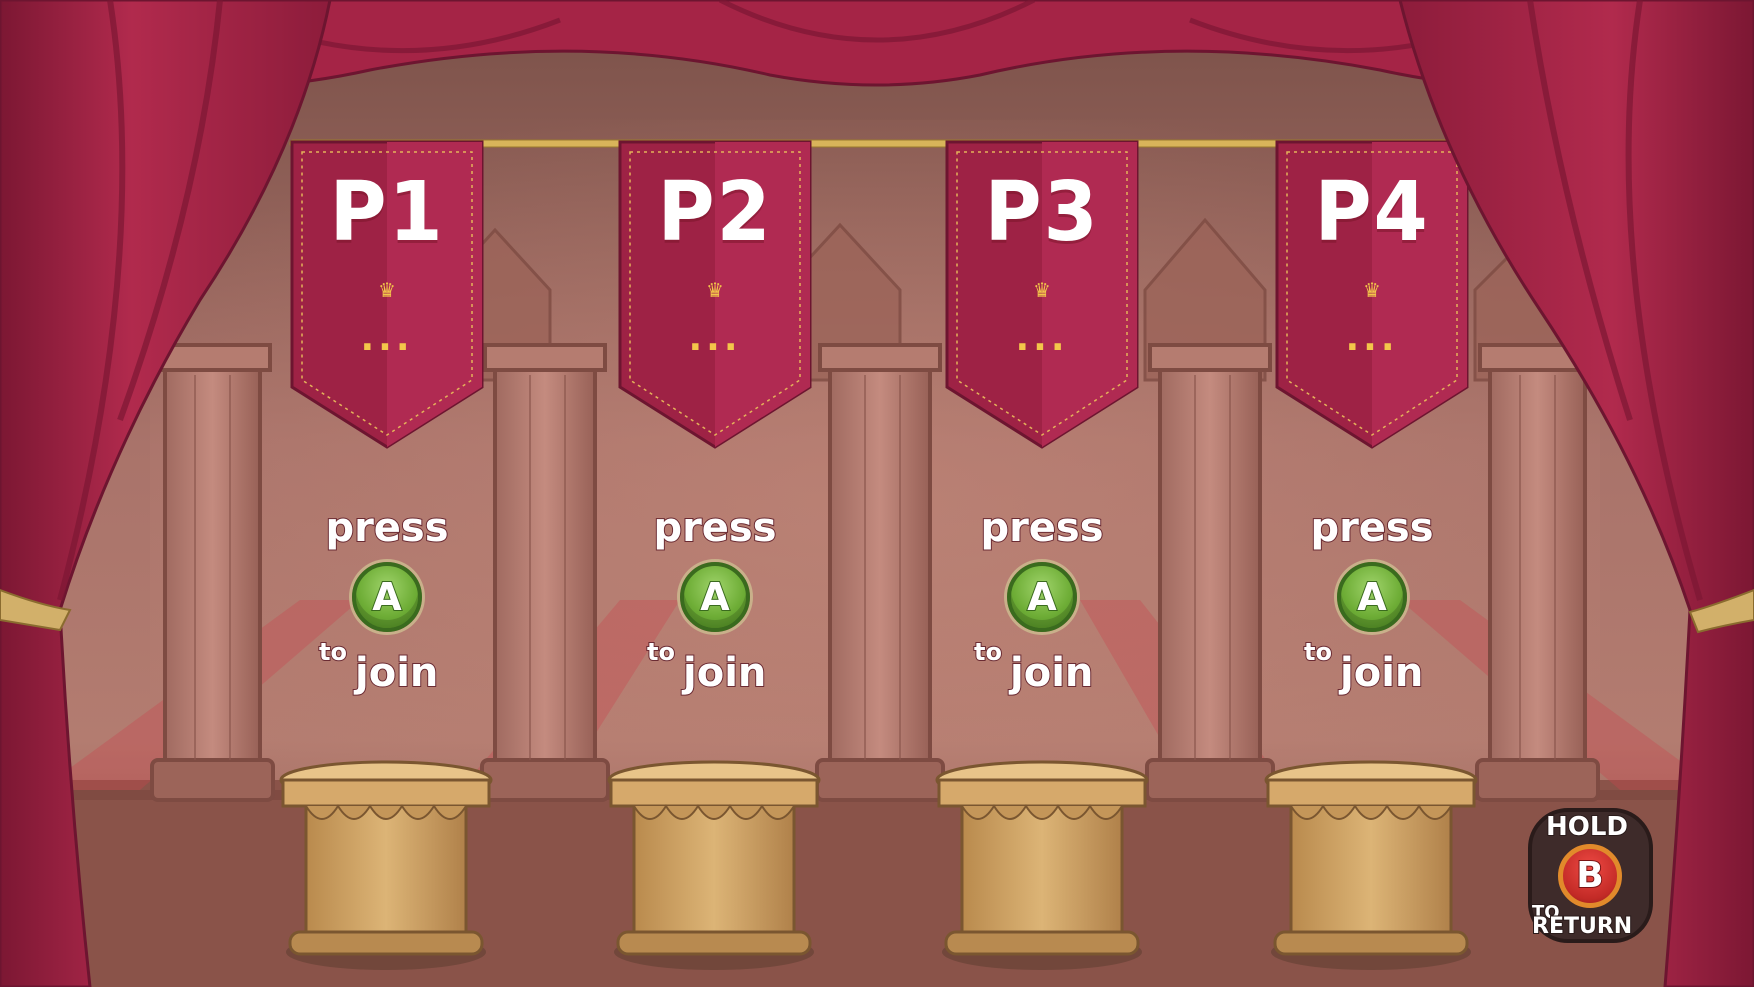 This screenshot has height=987, width=1754. What do you see at coordinates (1587, 827) in the screenshot?
I see `hold-text: HOLD` at bounding box center [1587, 827].